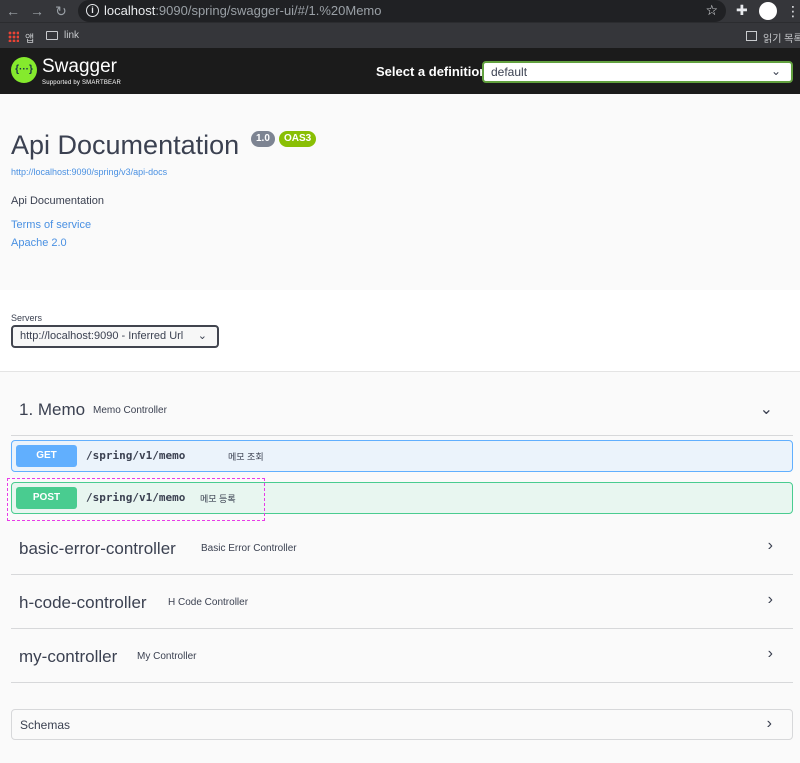 The width and height of the screenshot is (800, 763). I want to click on folder-icon, so click(52, 35).